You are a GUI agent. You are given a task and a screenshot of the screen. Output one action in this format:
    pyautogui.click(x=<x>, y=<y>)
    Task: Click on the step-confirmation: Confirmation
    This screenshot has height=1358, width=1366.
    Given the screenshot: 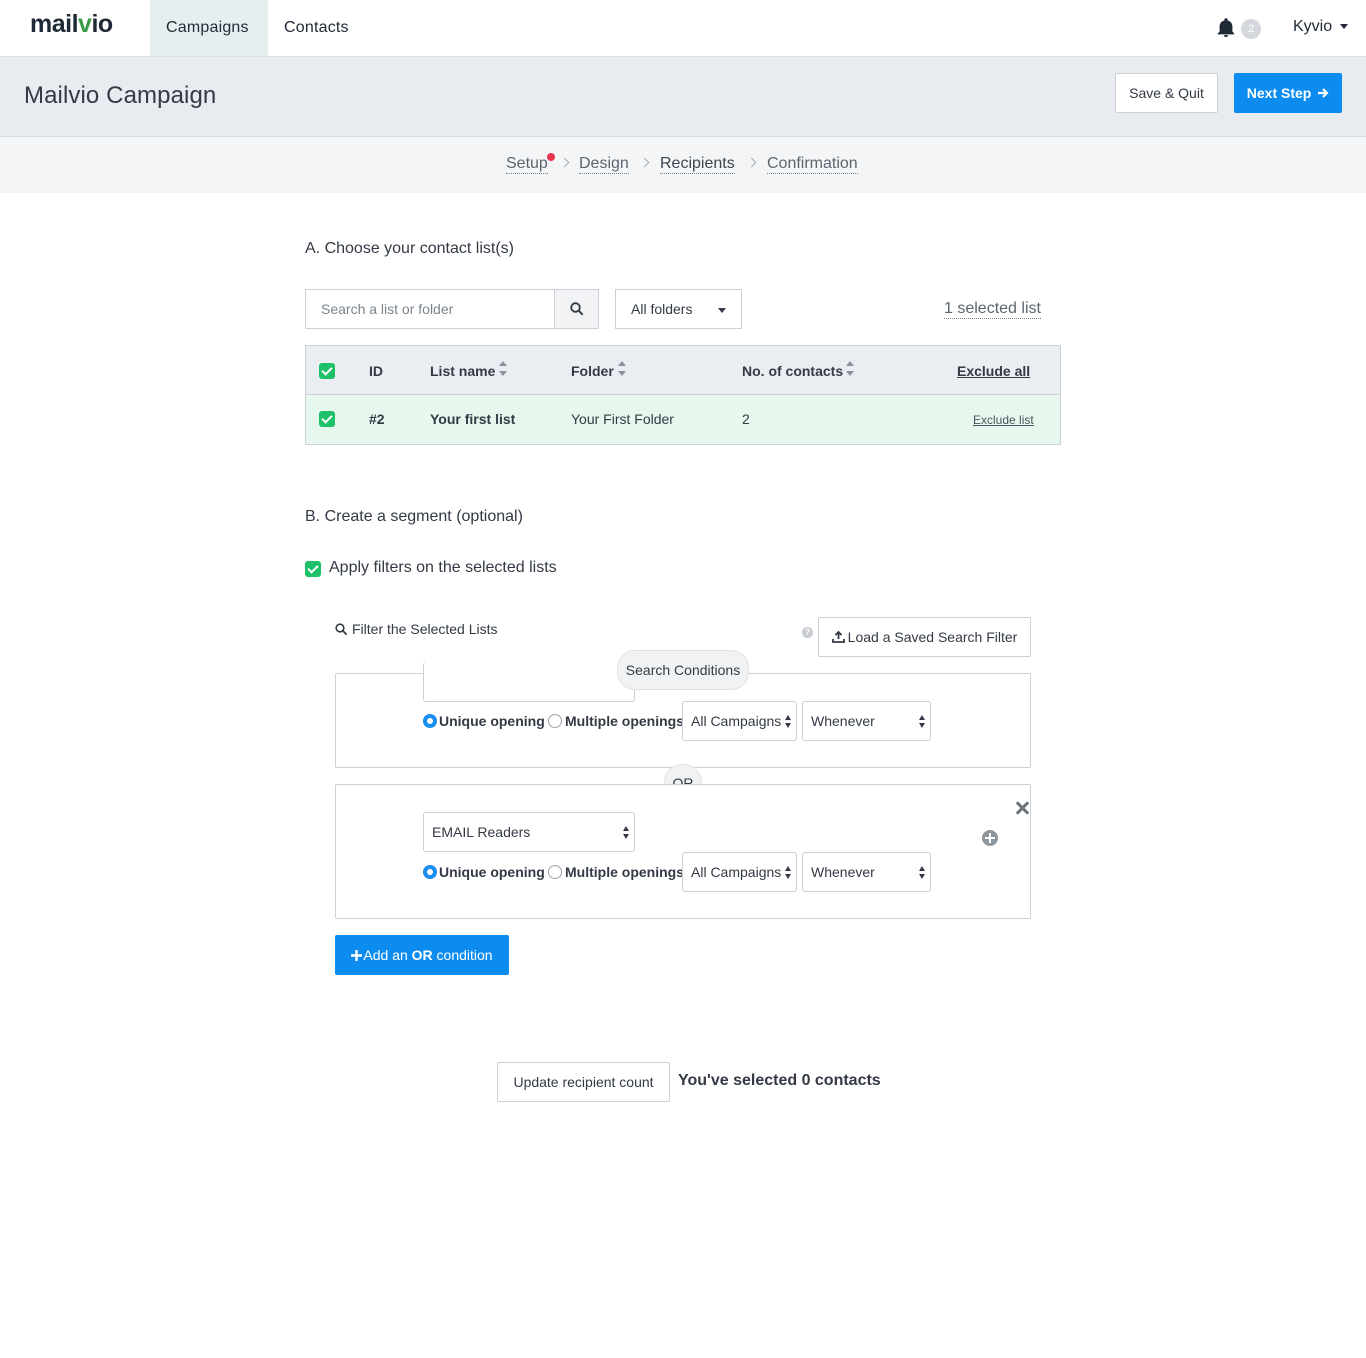 What is the action you would take?
    pyautogui.click(x=812, y=164)
    